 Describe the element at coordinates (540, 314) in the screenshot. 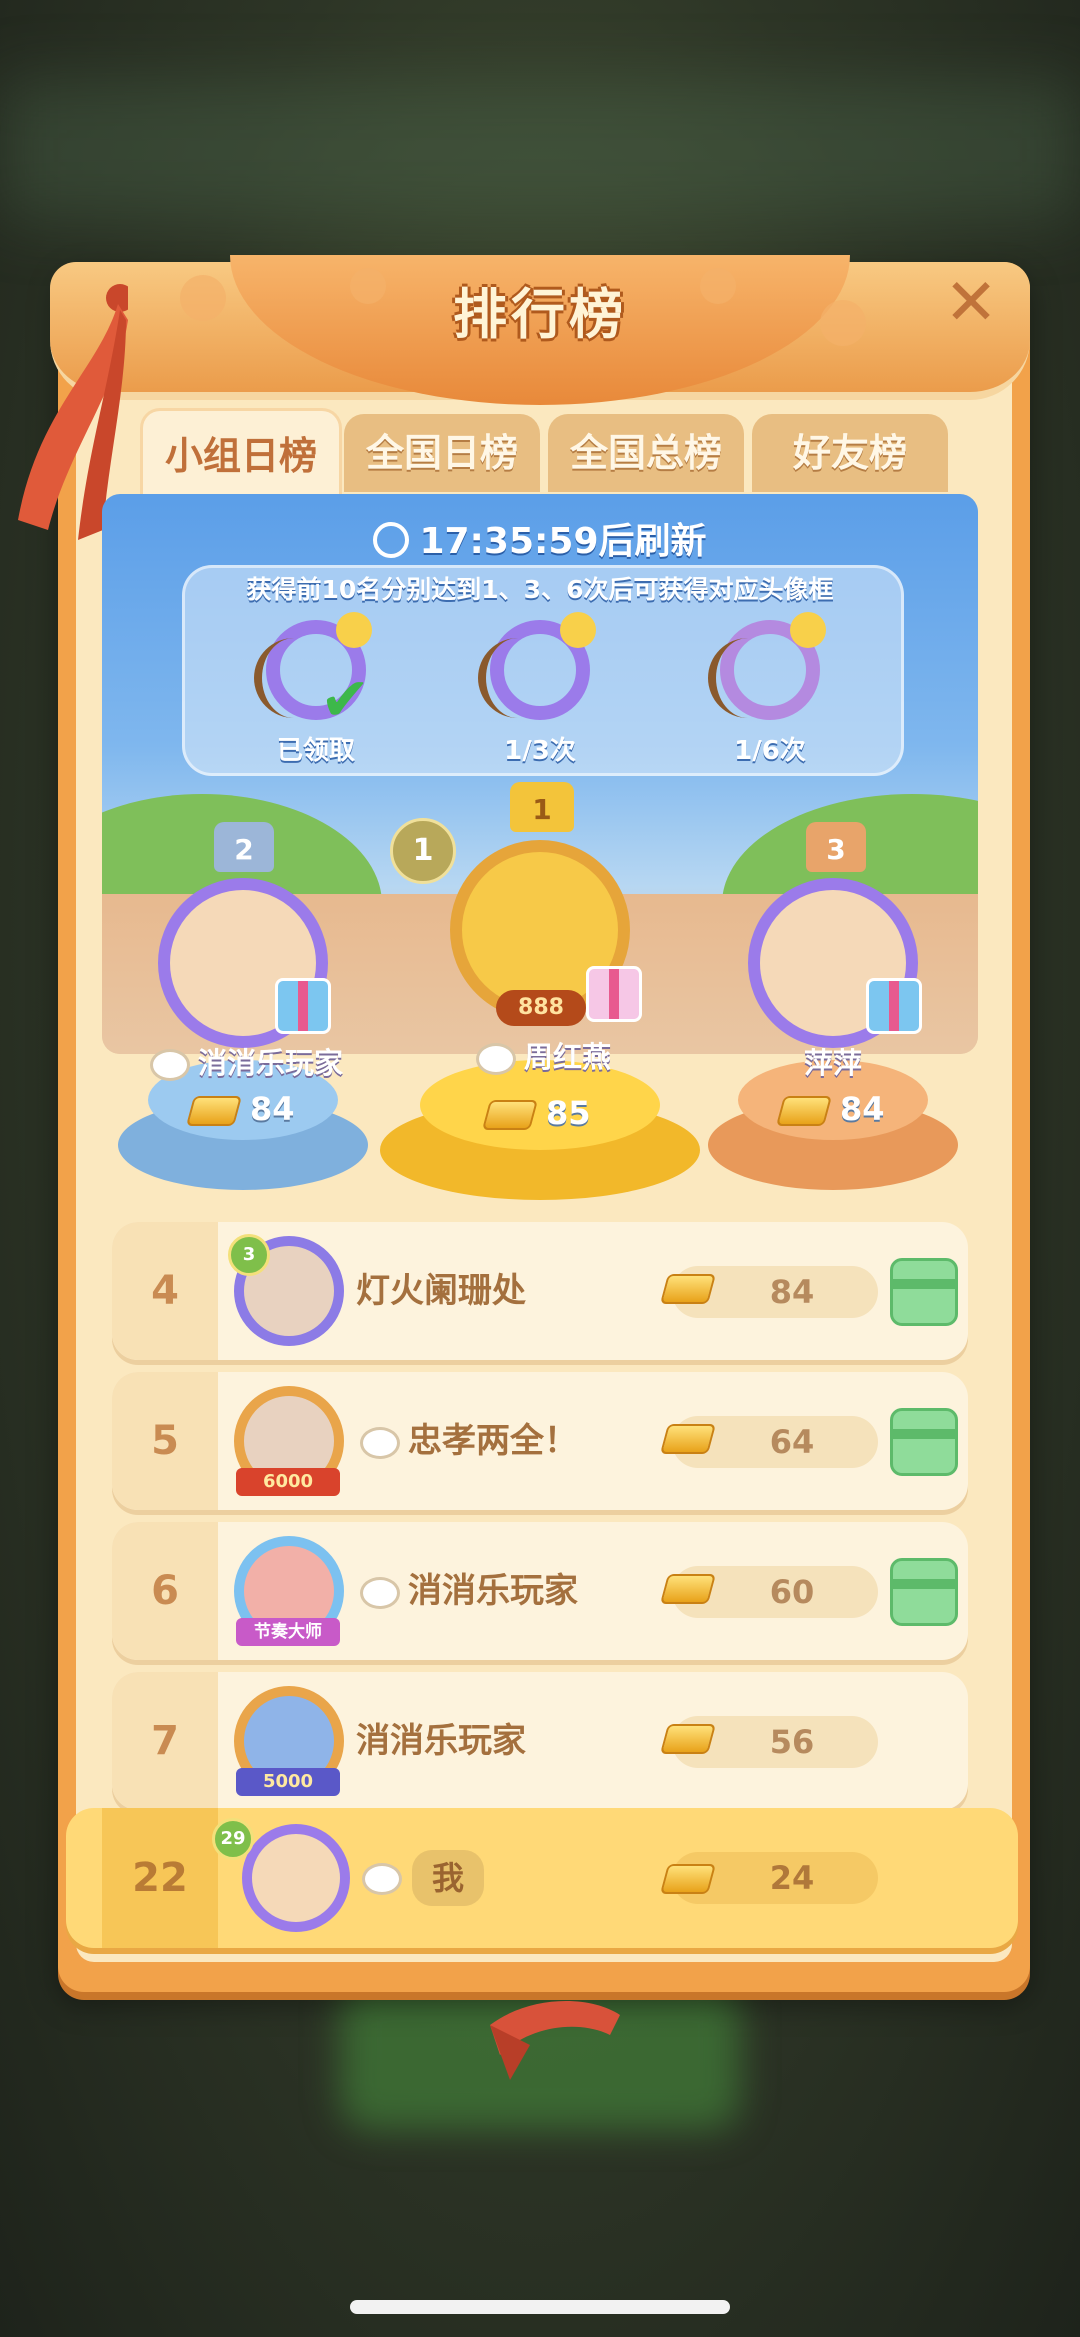

I see `page-title: 排行榜` at that location.